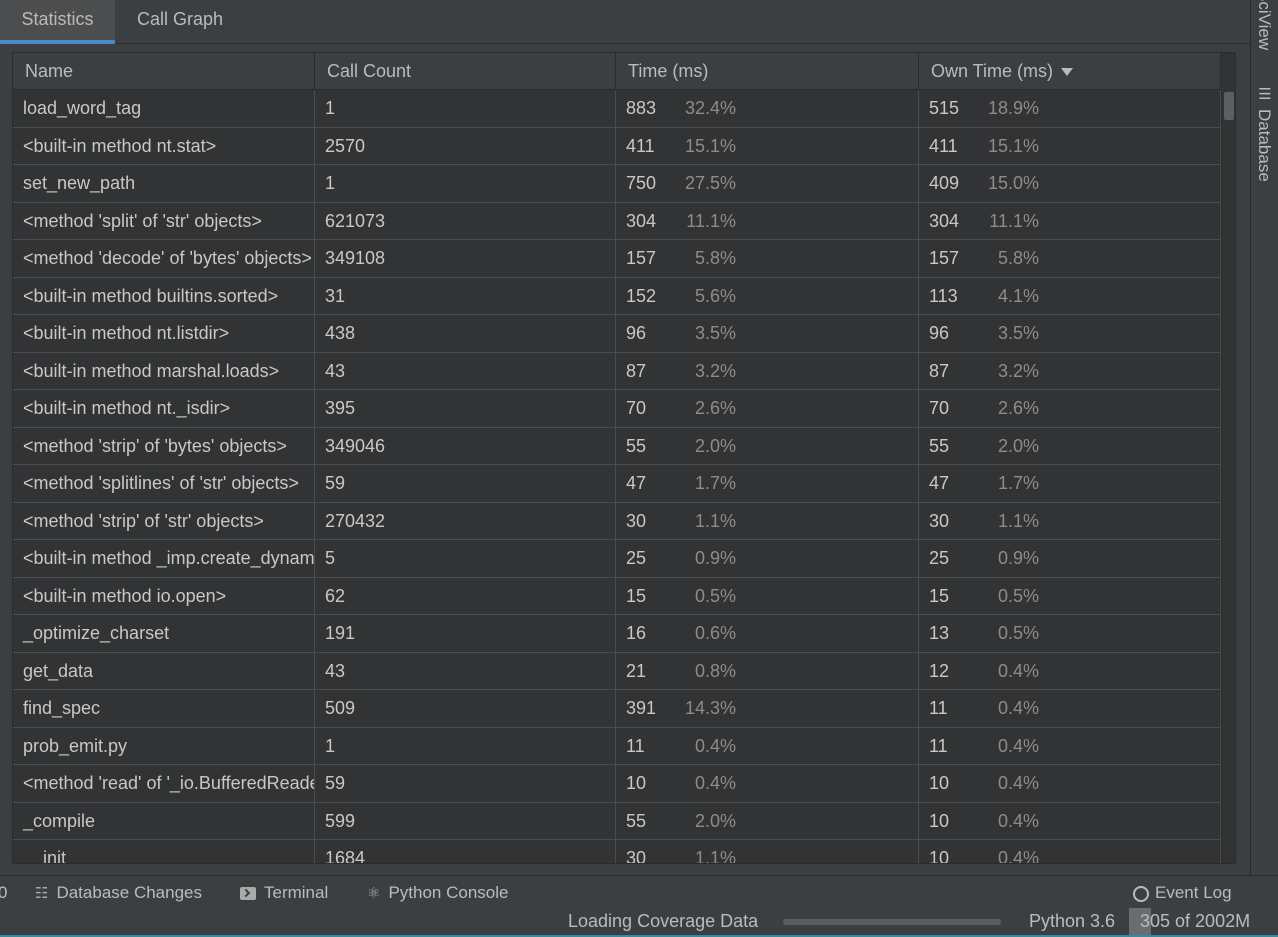 This screenshot has height=937, width=1278. Describe the element at coordinates (164, 71) in the screenshot. I see `column-header-name: Name` at that location.